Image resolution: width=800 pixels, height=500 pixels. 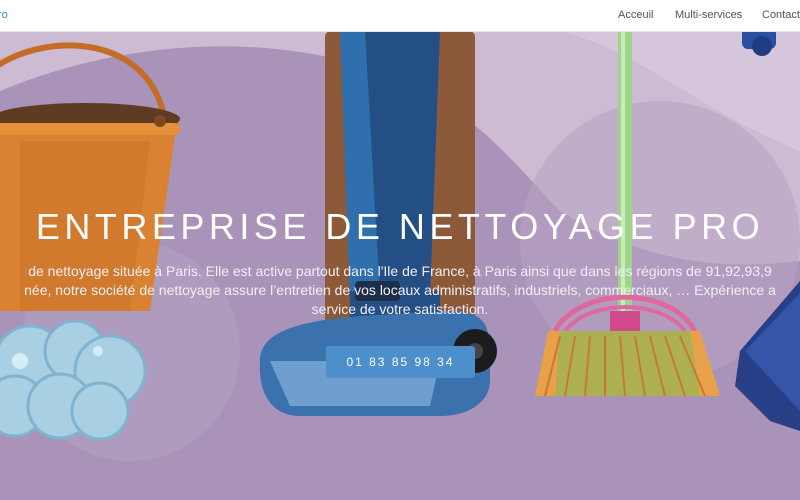 What do you see at coordinates (708, 15) in the screenshot?
I see `nav-multi-services: Multi-services` at bounding box center [708, 15].